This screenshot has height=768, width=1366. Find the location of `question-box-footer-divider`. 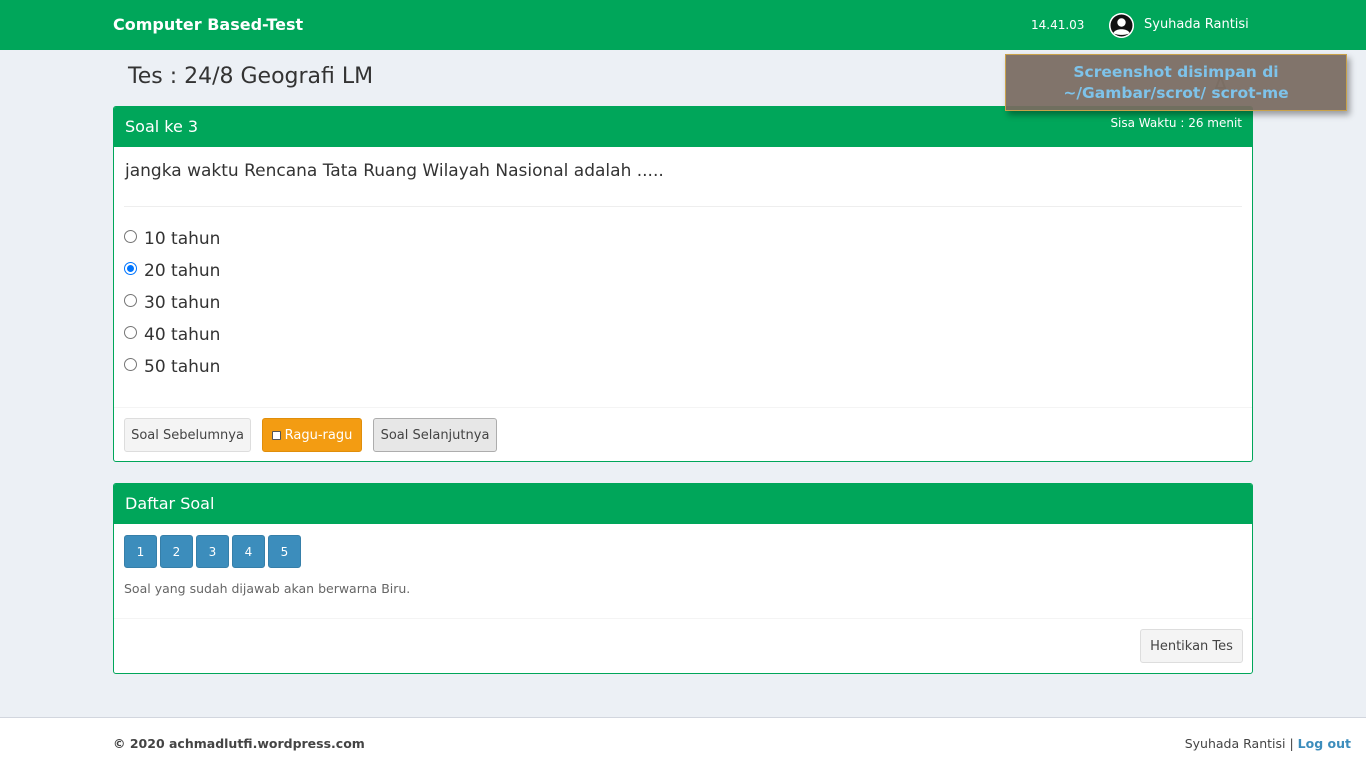

question-box-footer-divider is located at coordinates (683, 407).